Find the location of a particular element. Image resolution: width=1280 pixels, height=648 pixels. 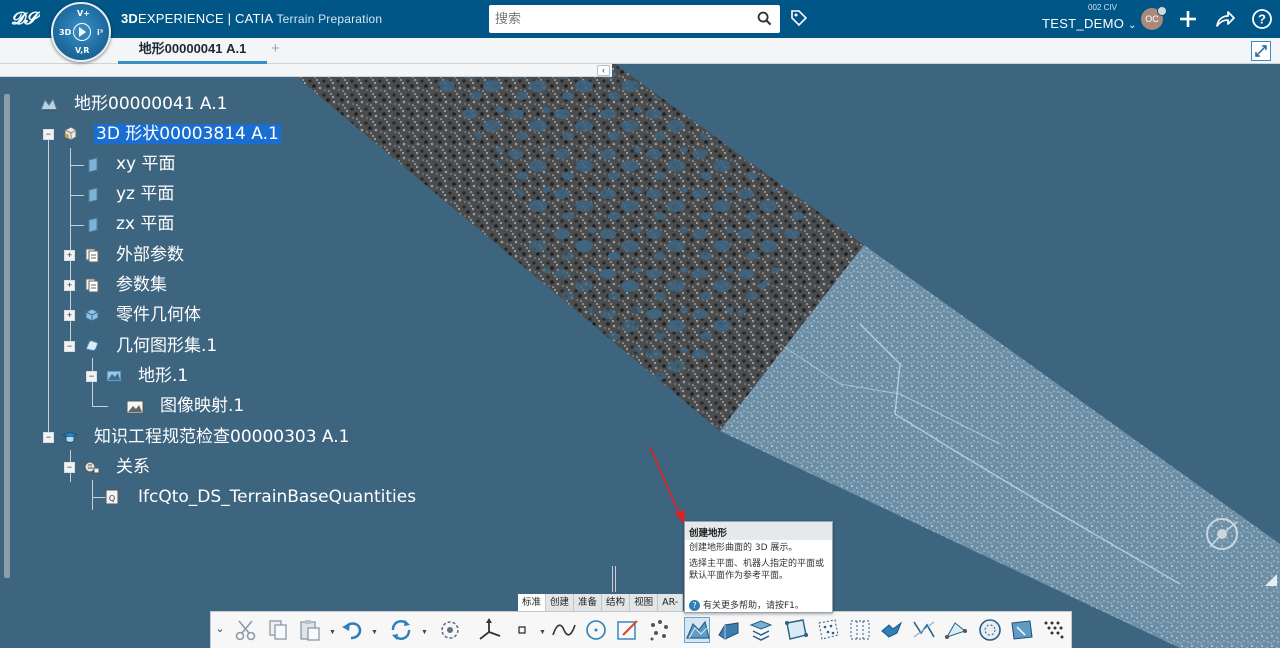

3d-compass-widget: V+ 3D i³ V,R is located at coordinates (81, 32).